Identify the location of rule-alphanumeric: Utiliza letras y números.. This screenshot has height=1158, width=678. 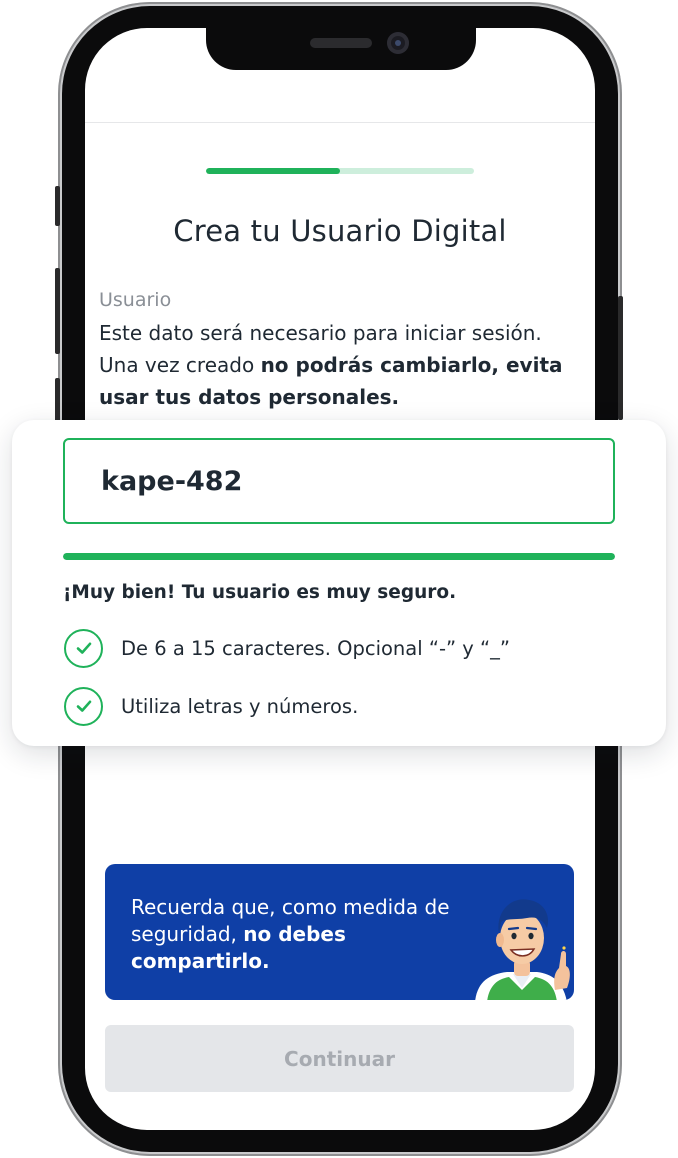
(211, 706).